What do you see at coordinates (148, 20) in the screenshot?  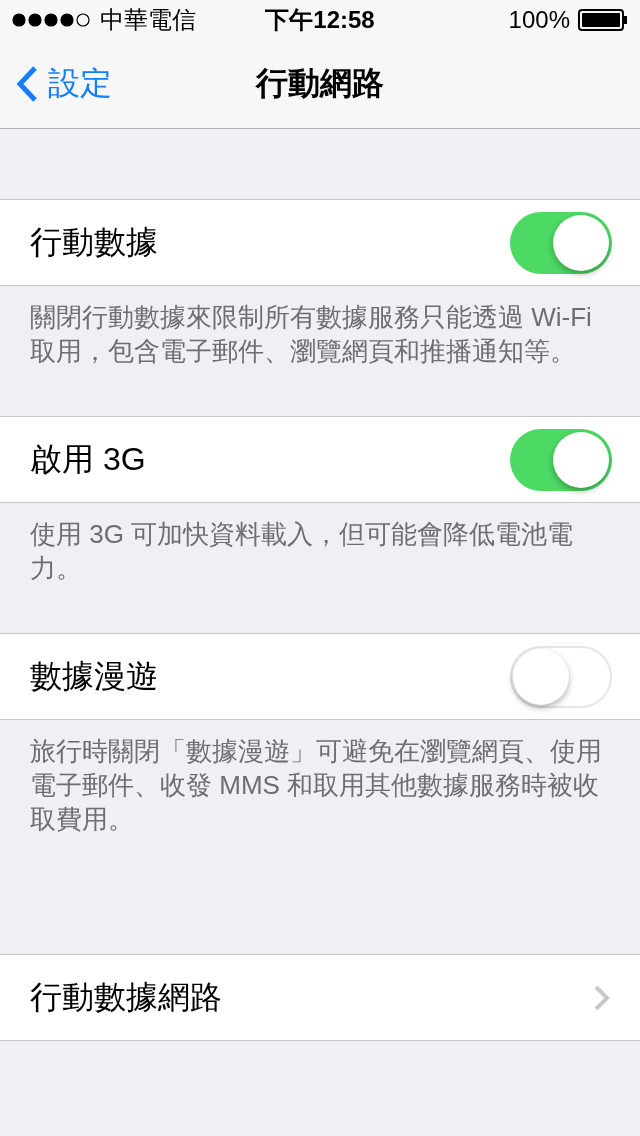 I see `carrier-name: 中華電信` at bounding box center [148, 20].